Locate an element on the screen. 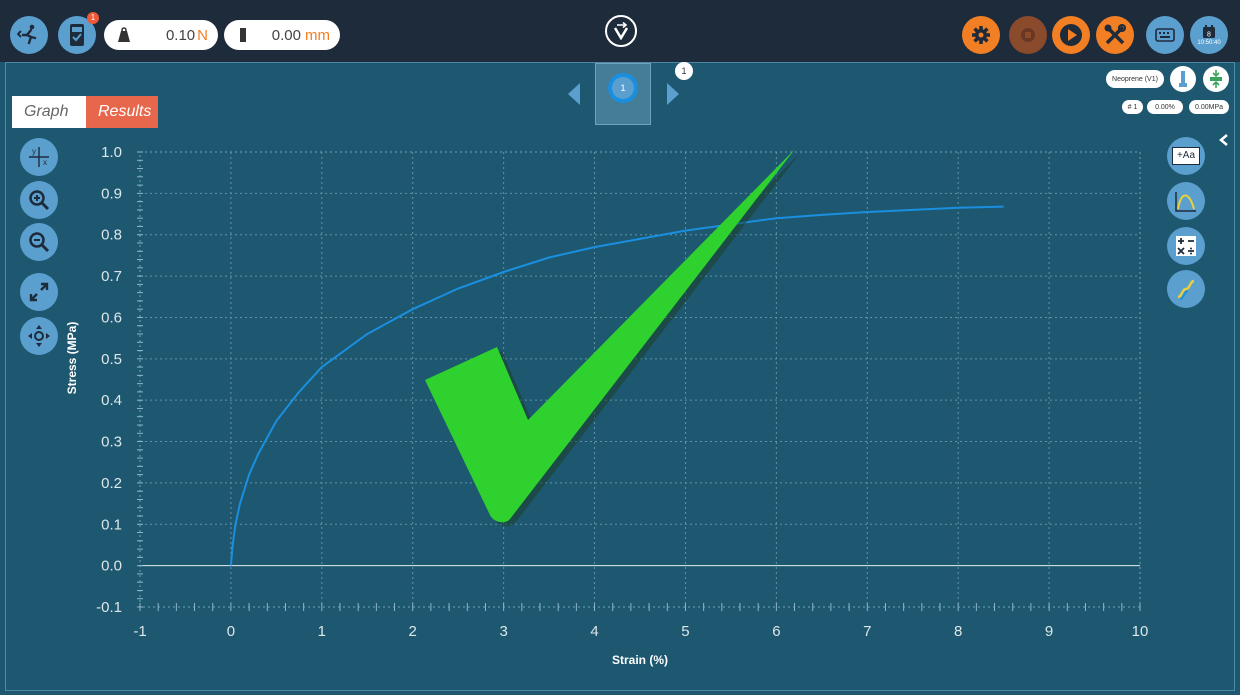 This screenshot has height=695, width=1240. x-tick-label: 9 is located at coordinates (1049, 631).